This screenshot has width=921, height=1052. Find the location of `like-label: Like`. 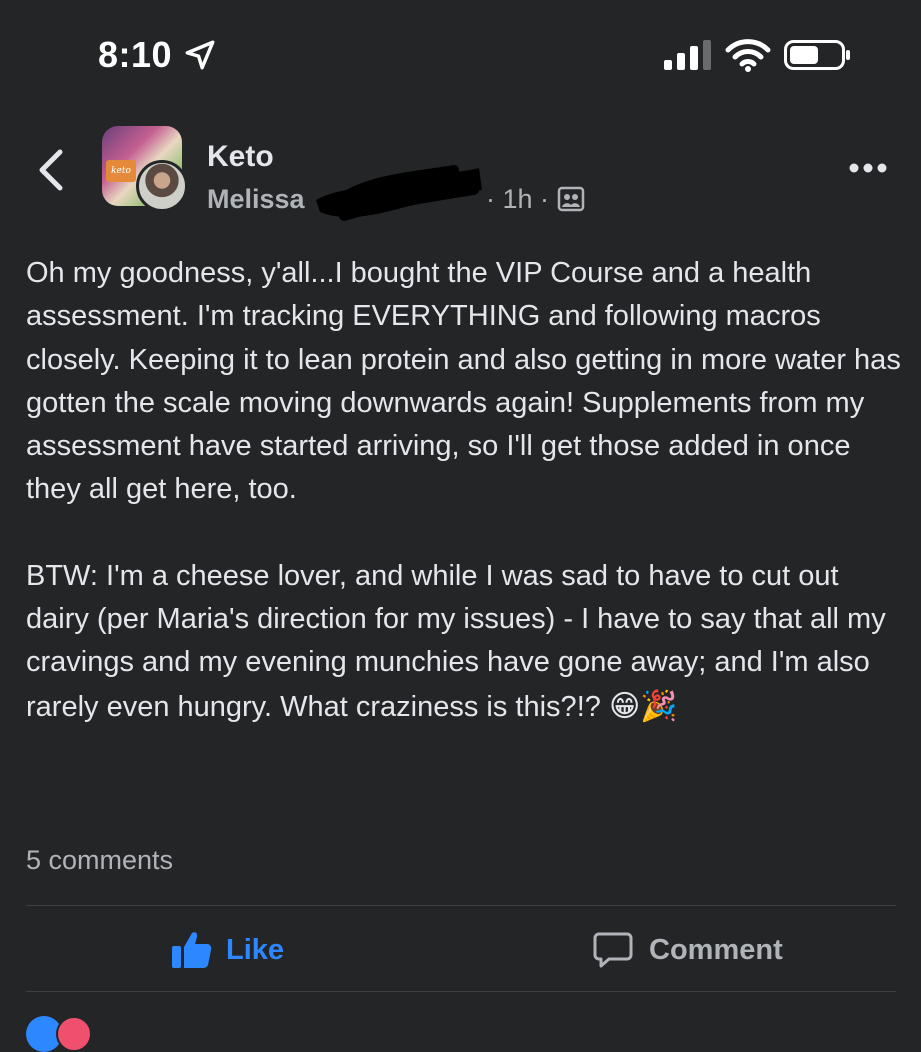

like-label: Like is located at coordinates (255, 949).